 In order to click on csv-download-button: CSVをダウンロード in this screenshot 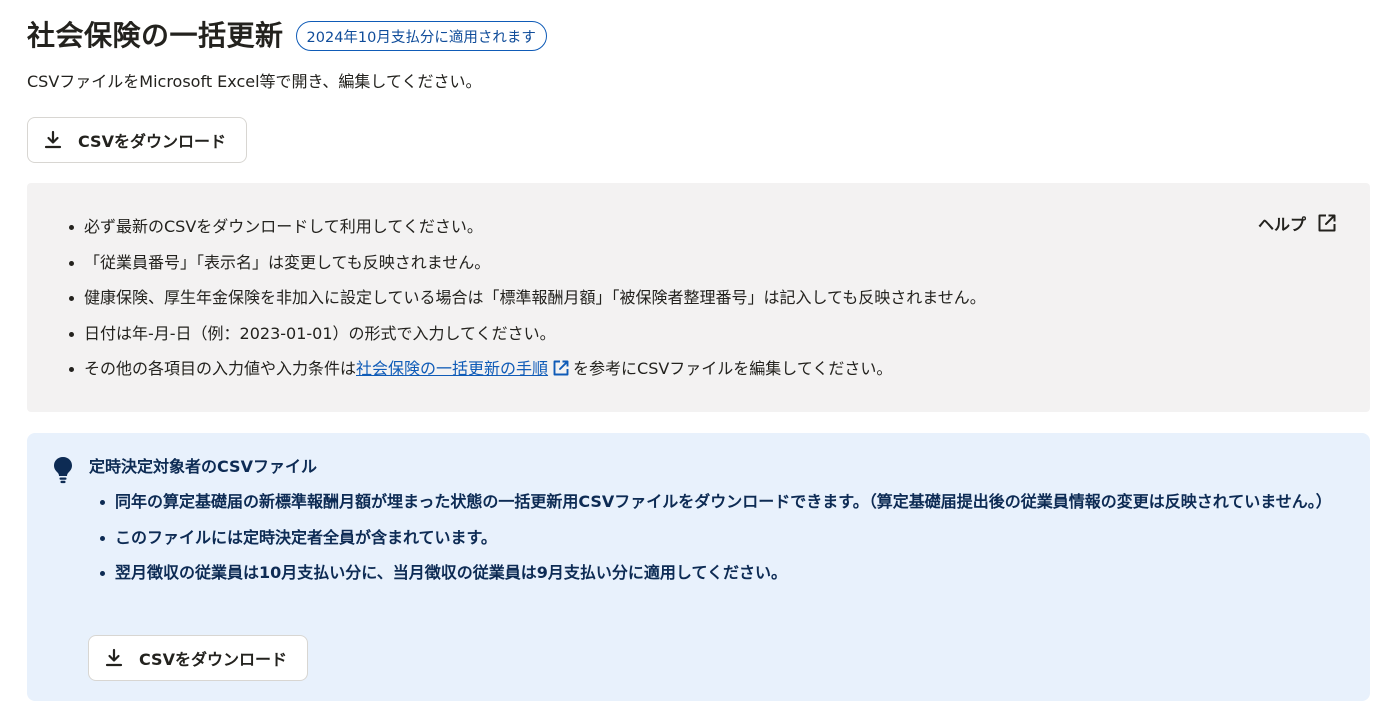, I will do `click(137, 140)`.